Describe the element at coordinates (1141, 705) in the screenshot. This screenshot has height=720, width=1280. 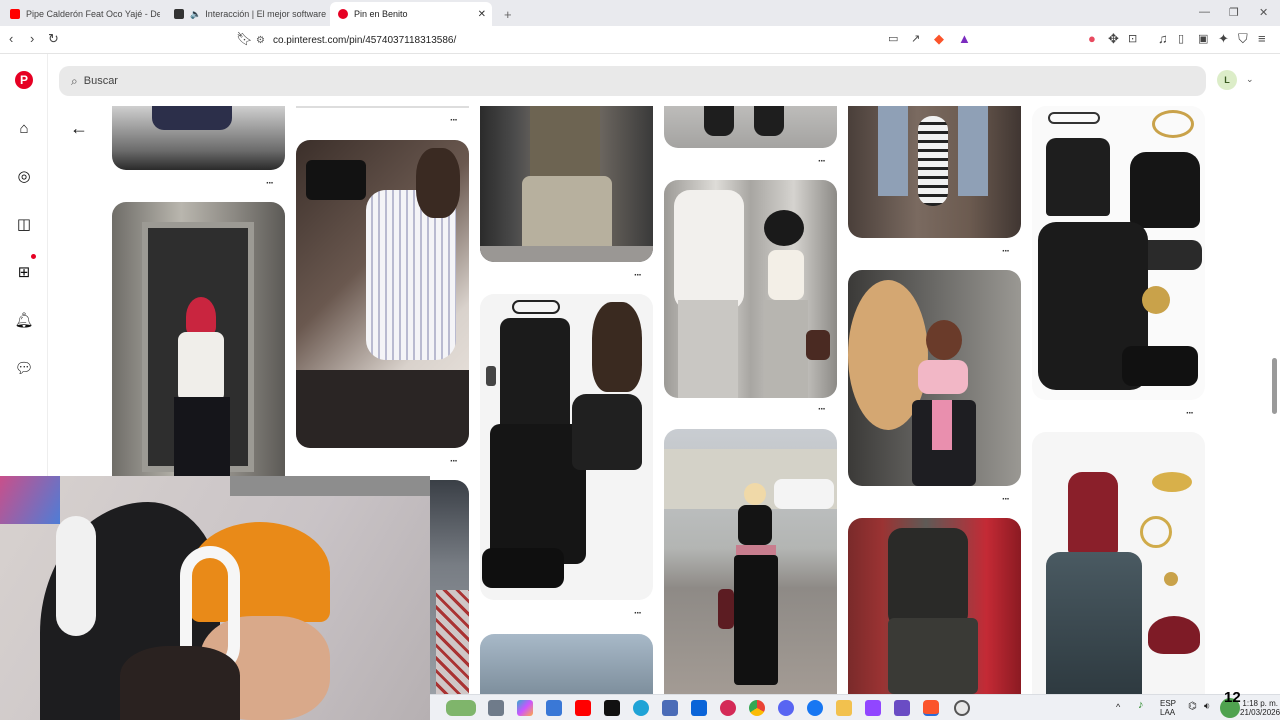
I see `microphone-icon: ♪` at that location.